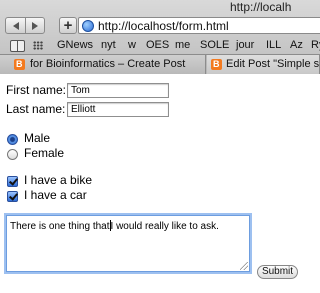 The image size is (320, 293). What do you see at coordinates (88, 26) in the screenshot?
I see `globe-icon` at bounding box center [88, 26].